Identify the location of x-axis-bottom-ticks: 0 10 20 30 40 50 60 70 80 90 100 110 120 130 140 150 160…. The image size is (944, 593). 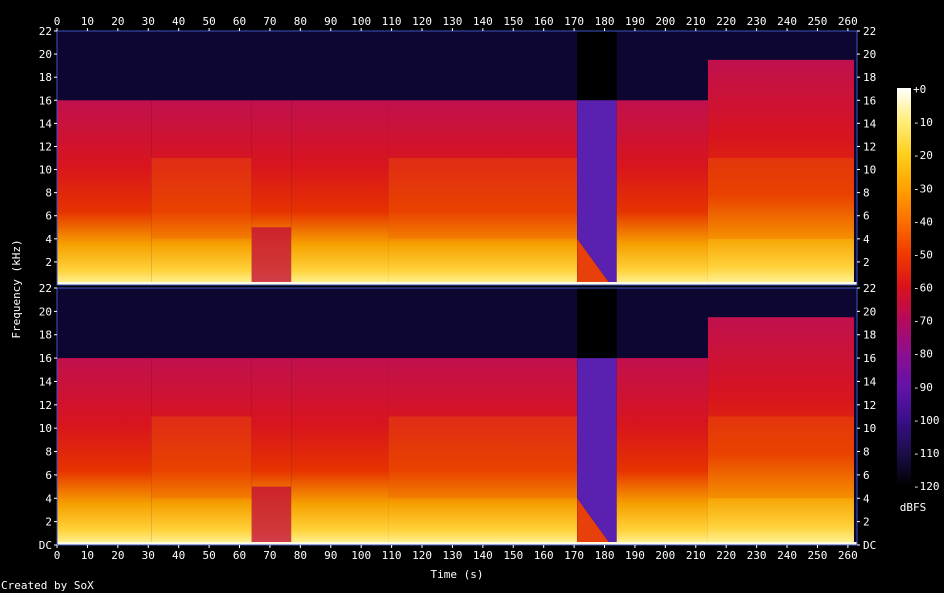
(456, 553).